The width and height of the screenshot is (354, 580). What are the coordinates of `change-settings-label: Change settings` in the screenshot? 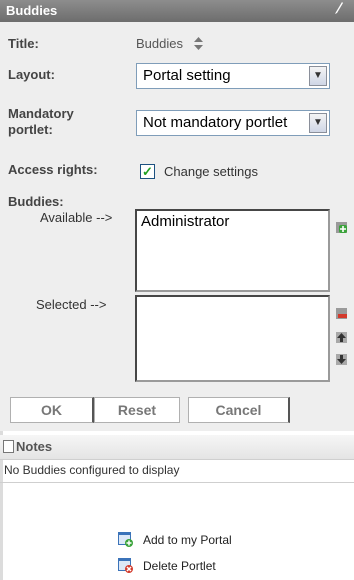 It's located at (211, 171).